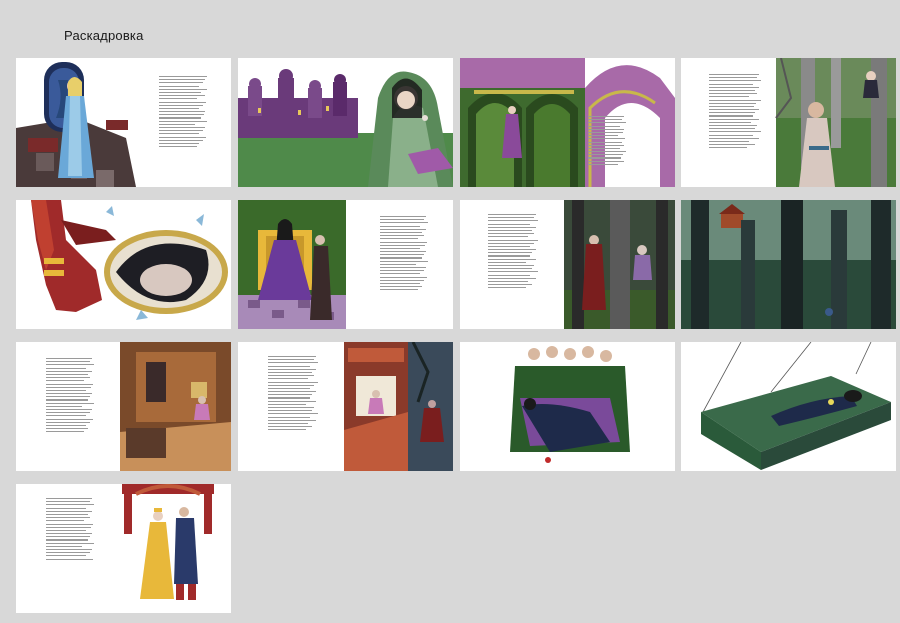 The width and height of the screenshot is (900, 623). I want to click on page-title: Раскадровка, so click(104, 35).